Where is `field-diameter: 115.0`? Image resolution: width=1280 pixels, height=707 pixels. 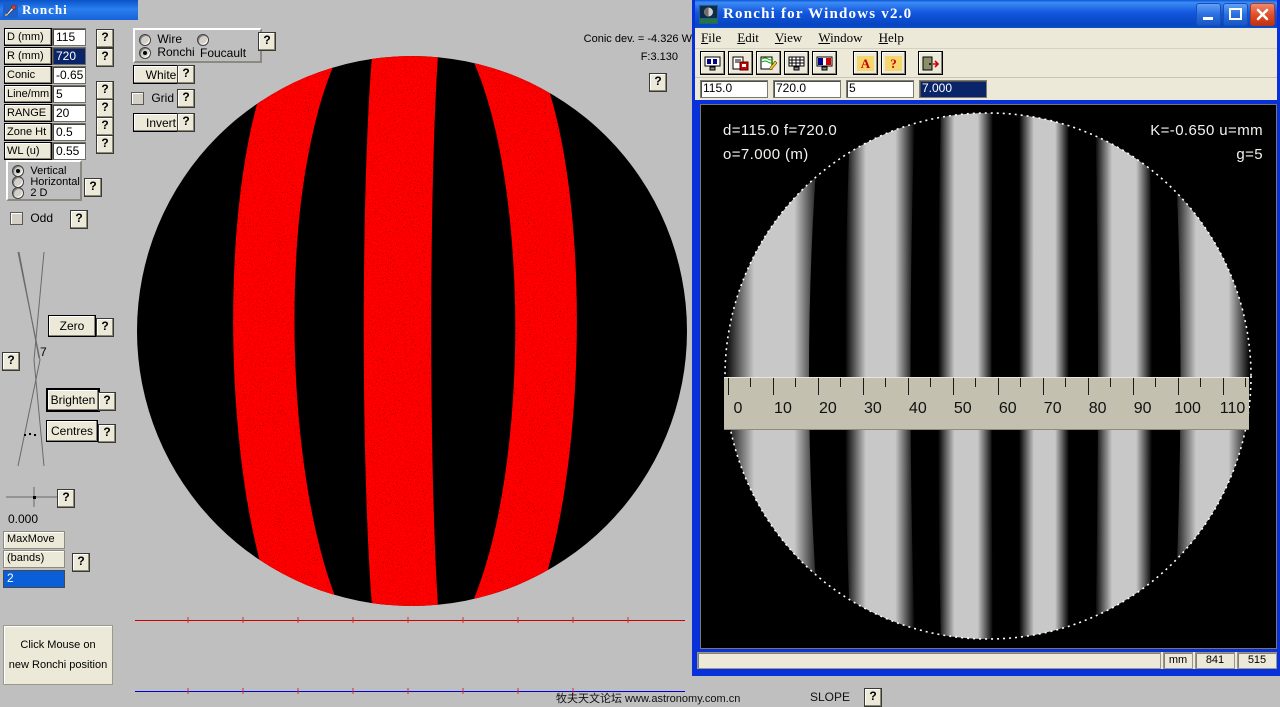 field-diameter: 115.0 is located at coordinates (734, 89).